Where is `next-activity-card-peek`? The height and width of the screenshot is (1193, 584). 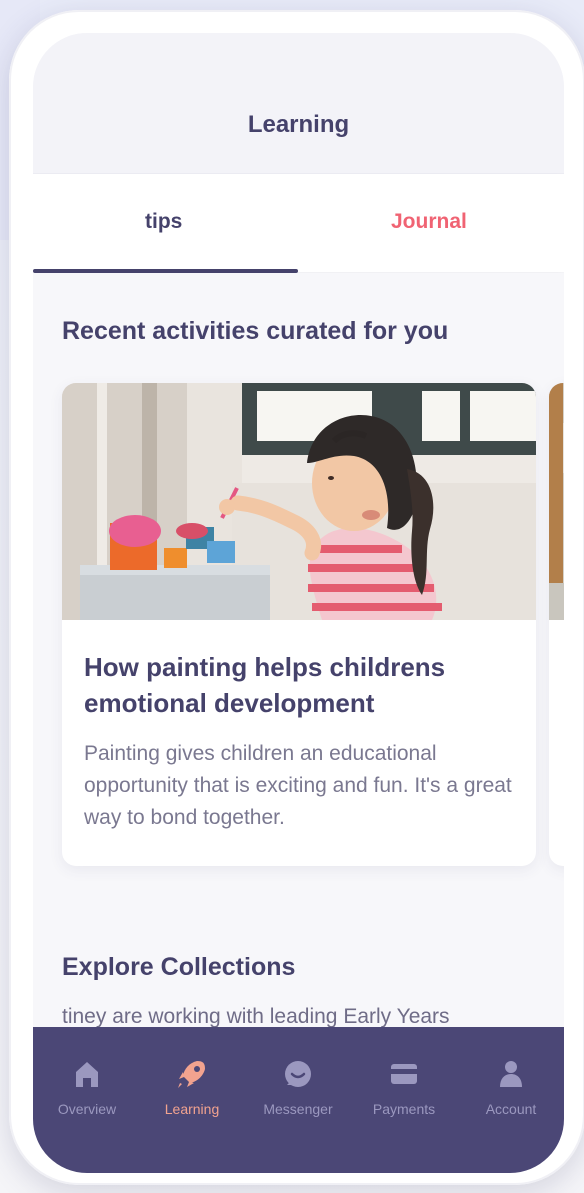
next-activity-card-peek is located at coordinates (556, 624).